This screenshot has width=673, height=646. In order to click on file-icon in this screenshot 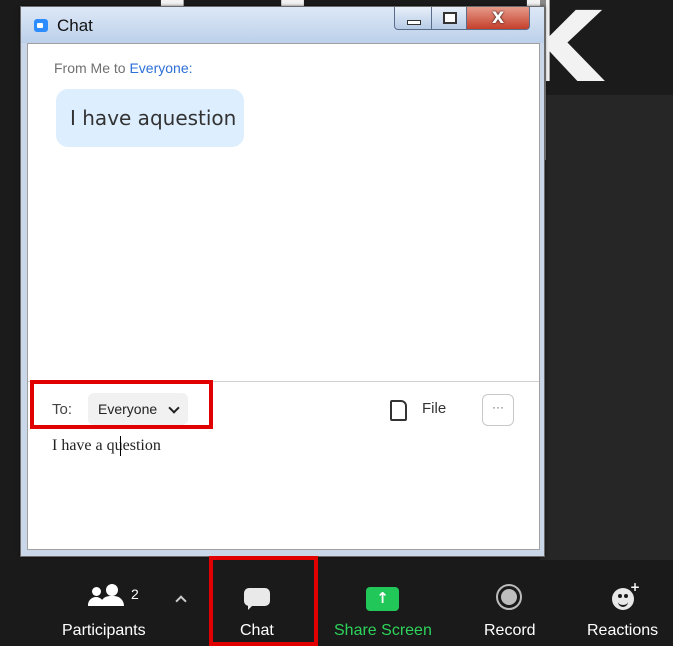, I will do `click(398, 410)`.